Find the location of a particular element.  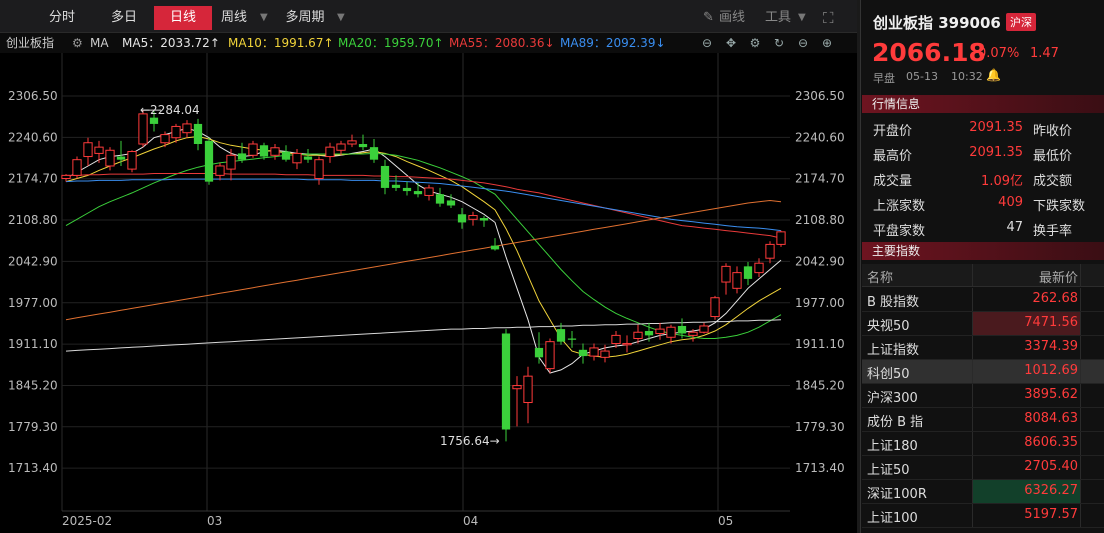

quote-label: 换手率 is located at coordinates (1053, 231).